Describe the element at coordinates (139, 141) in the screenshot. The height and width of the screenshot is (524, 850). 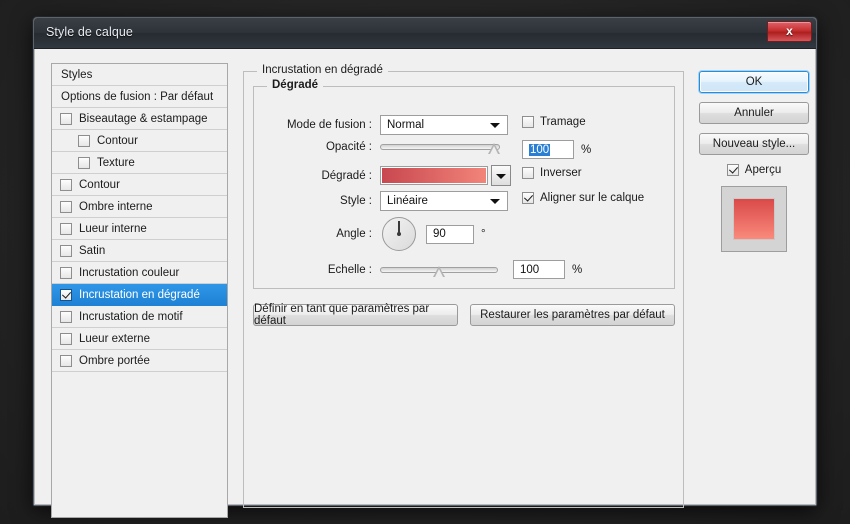
I see `sidebar-item-1: Contour` at that location.